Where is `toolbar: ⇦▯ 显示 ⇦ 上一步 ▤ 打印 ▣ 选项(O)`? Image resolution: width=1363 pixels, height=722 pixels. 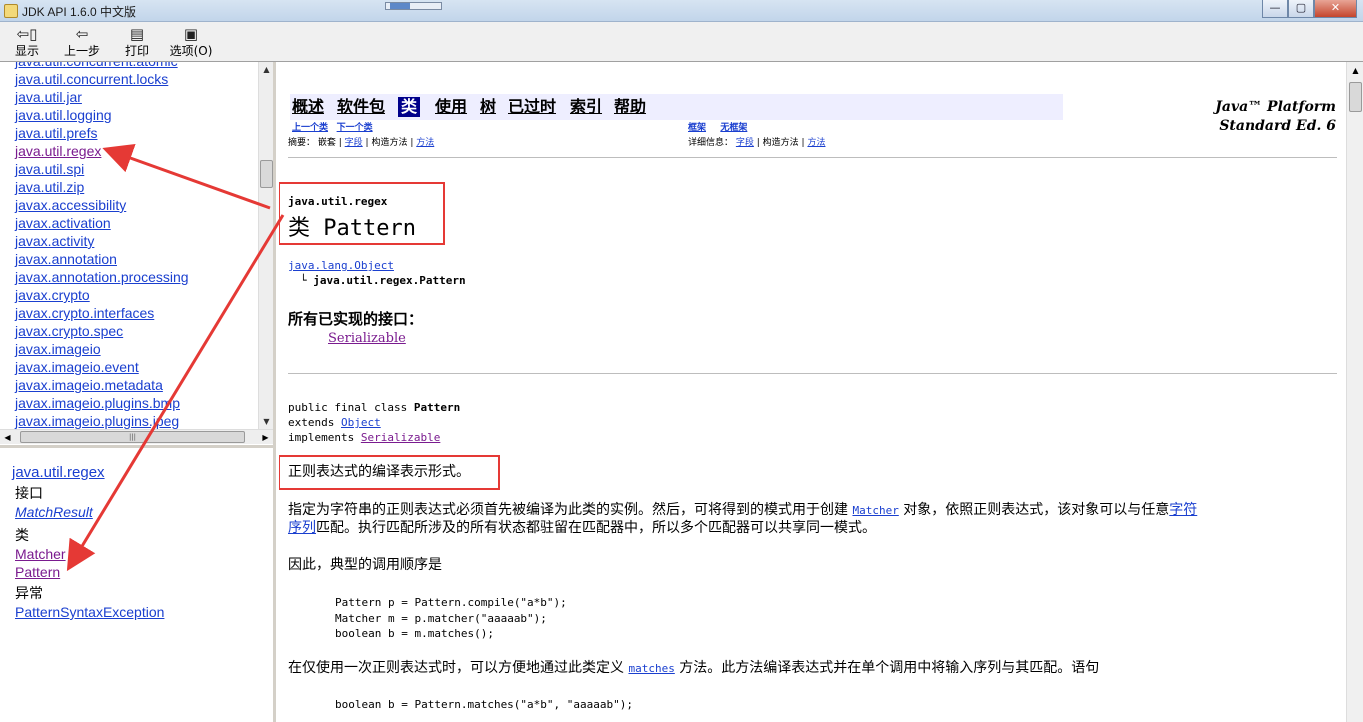
toolbar: ⇦▯ 显示 ⇦ 上一步 ▤ 打印 ▣ 选项(O) is located at coordinates (681, 42).